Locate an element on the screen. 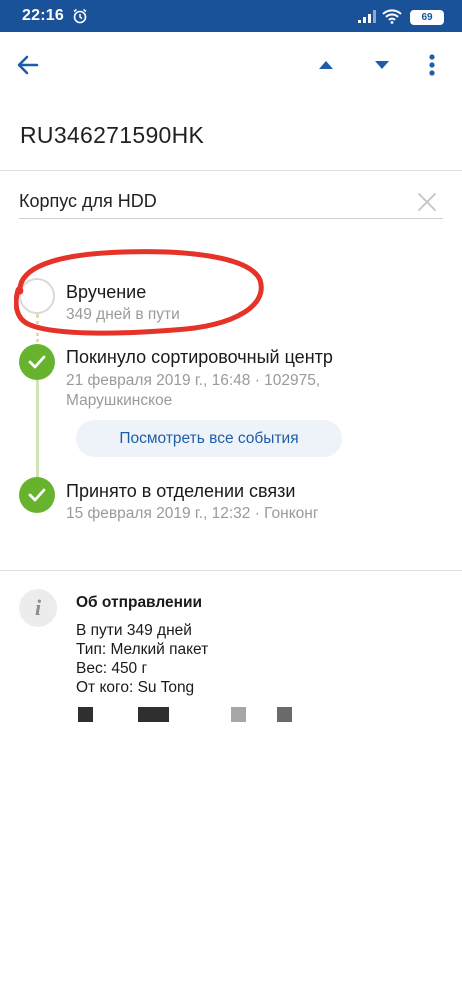  alarm-icon is located at coordinates (80, 16).